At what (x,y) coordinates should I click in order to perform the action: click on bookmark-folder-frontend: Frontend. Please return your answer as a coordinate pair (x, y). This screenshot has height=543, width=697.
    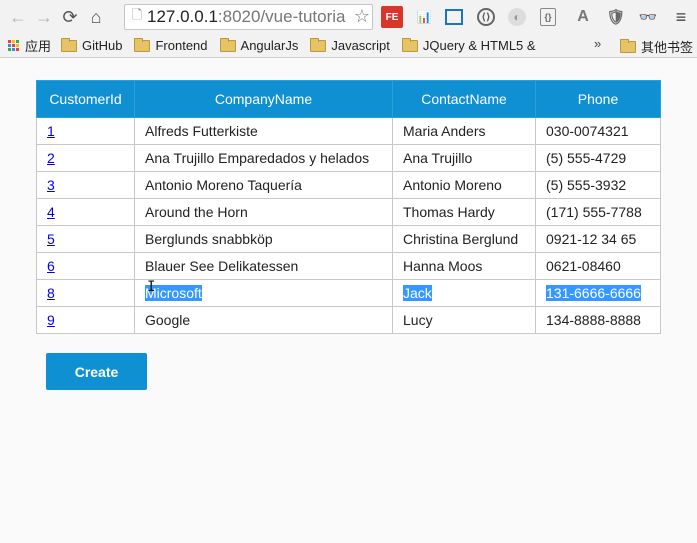
    Looking at the image, I should click on (171, 45).